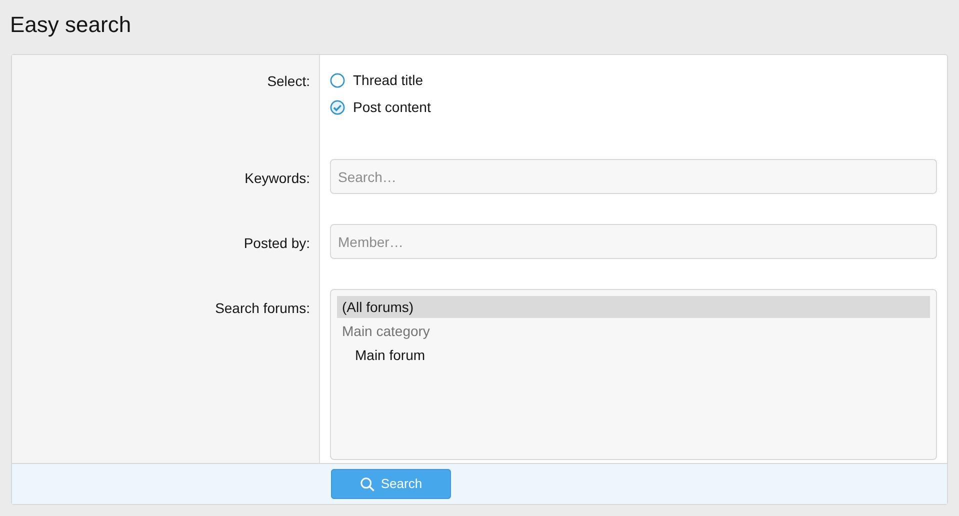  I want to click on field-label: Select:, so click(288, 81).